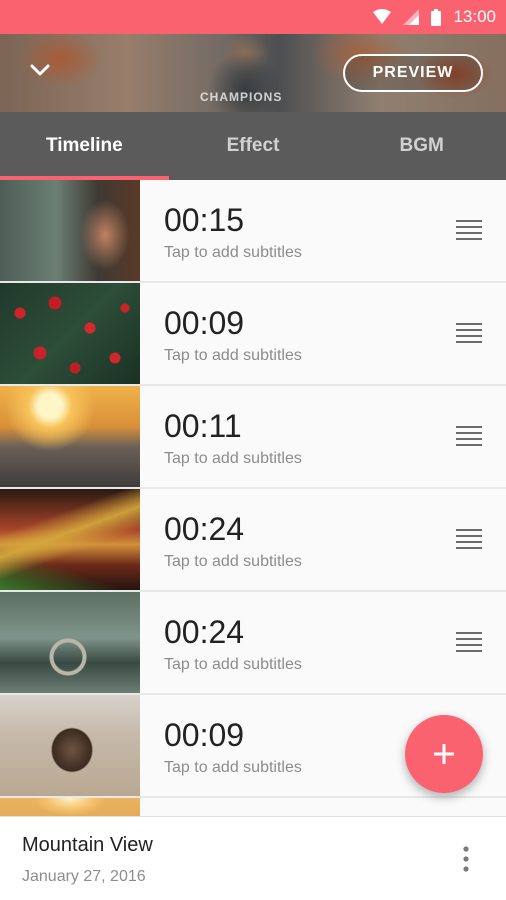  What do you see at coordinates (84, 146) in the screenshot?
I see `tab-timeline: Timeline` at bounding box center [84, 146].